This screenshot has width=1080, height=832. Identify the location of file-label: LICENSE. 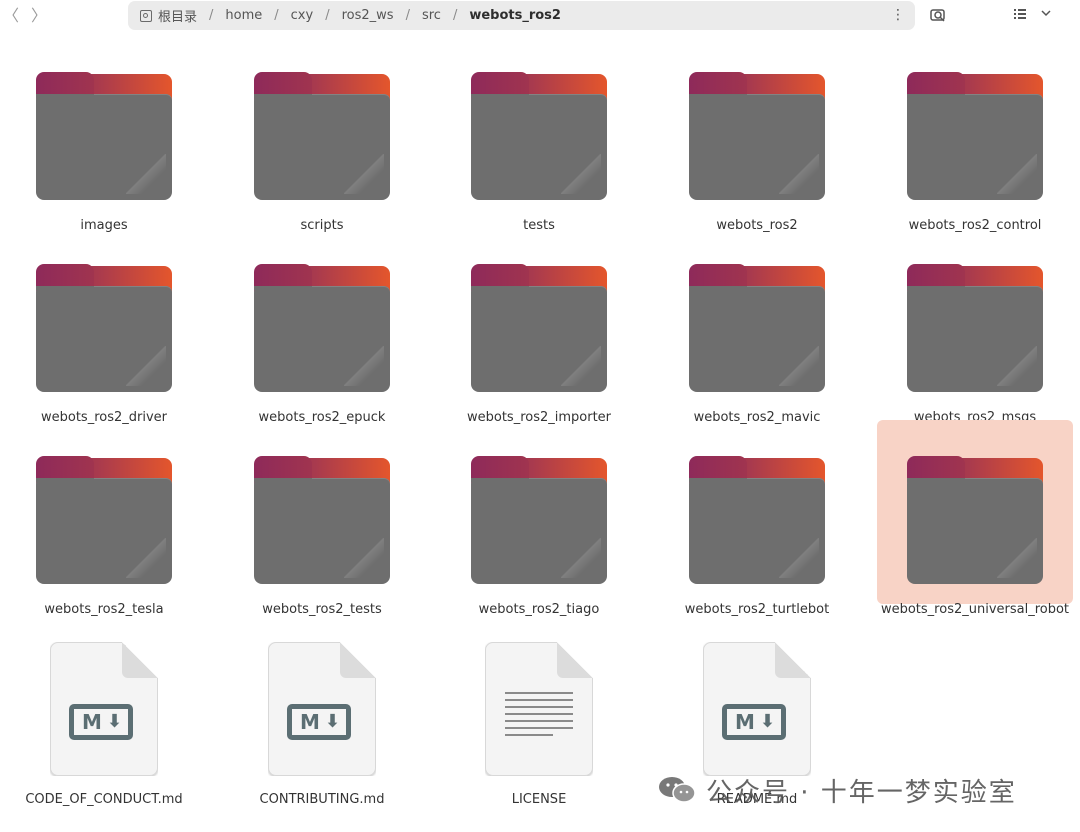
(539, 799).